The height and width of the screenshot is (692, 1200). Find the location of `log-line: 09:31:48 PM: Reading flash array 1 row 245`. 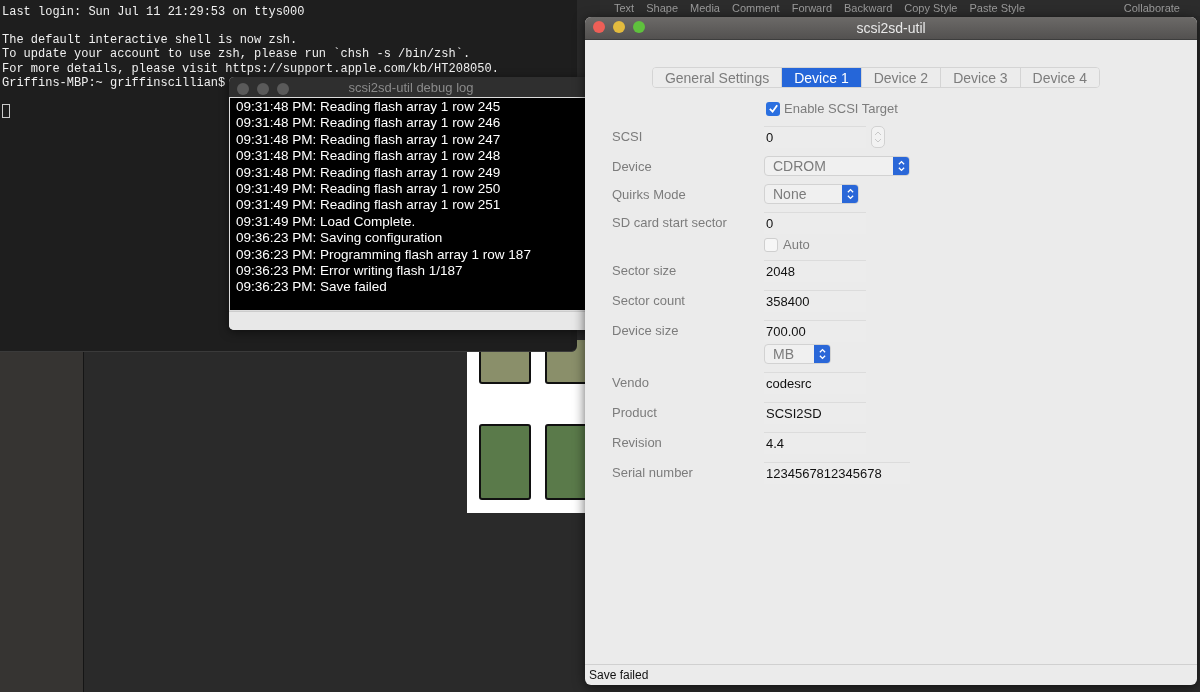

log-line: 09:31:48 PM: Reading flash array 1 row 245 is located at coordinates (369, 107).